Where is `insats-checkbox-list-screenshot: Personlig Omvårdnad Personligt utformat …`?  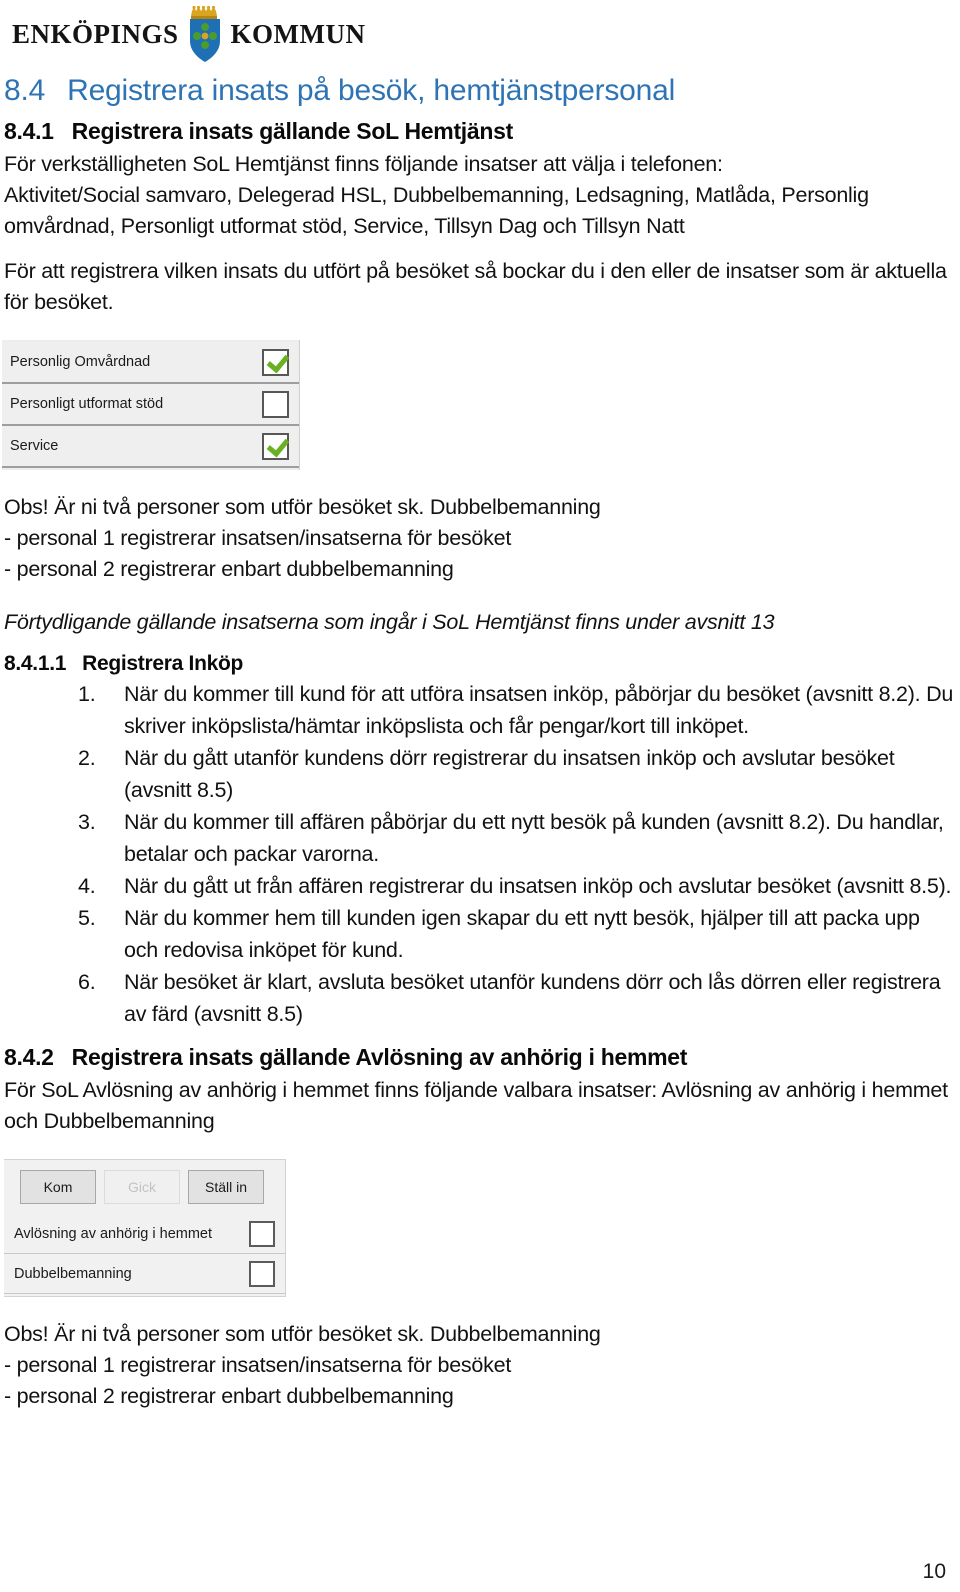
insats-checkbox-list-screenshot: Personlig Omvårdnad Personligt utformat … is located at coordinates (151, 405).